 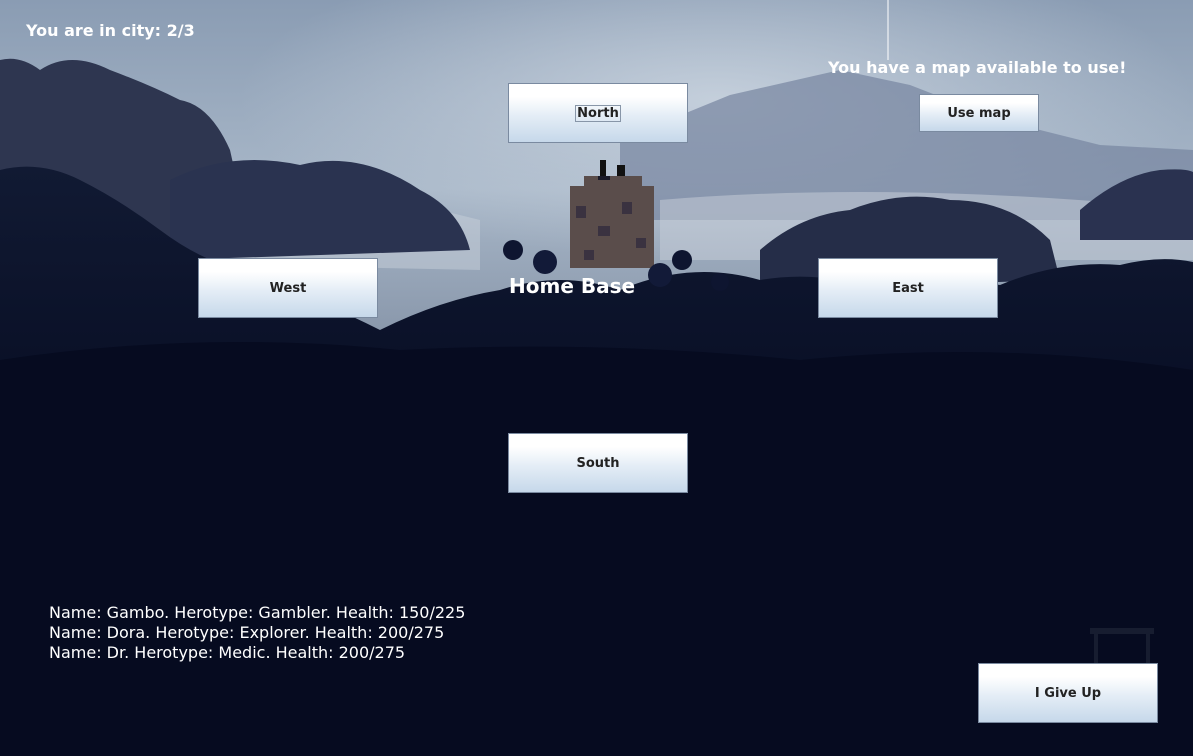 What do you see at coordinates (977, 67) in the screenshot?
I see `map-available-message: You have a map available to use!` at bounding box center [977, 67].